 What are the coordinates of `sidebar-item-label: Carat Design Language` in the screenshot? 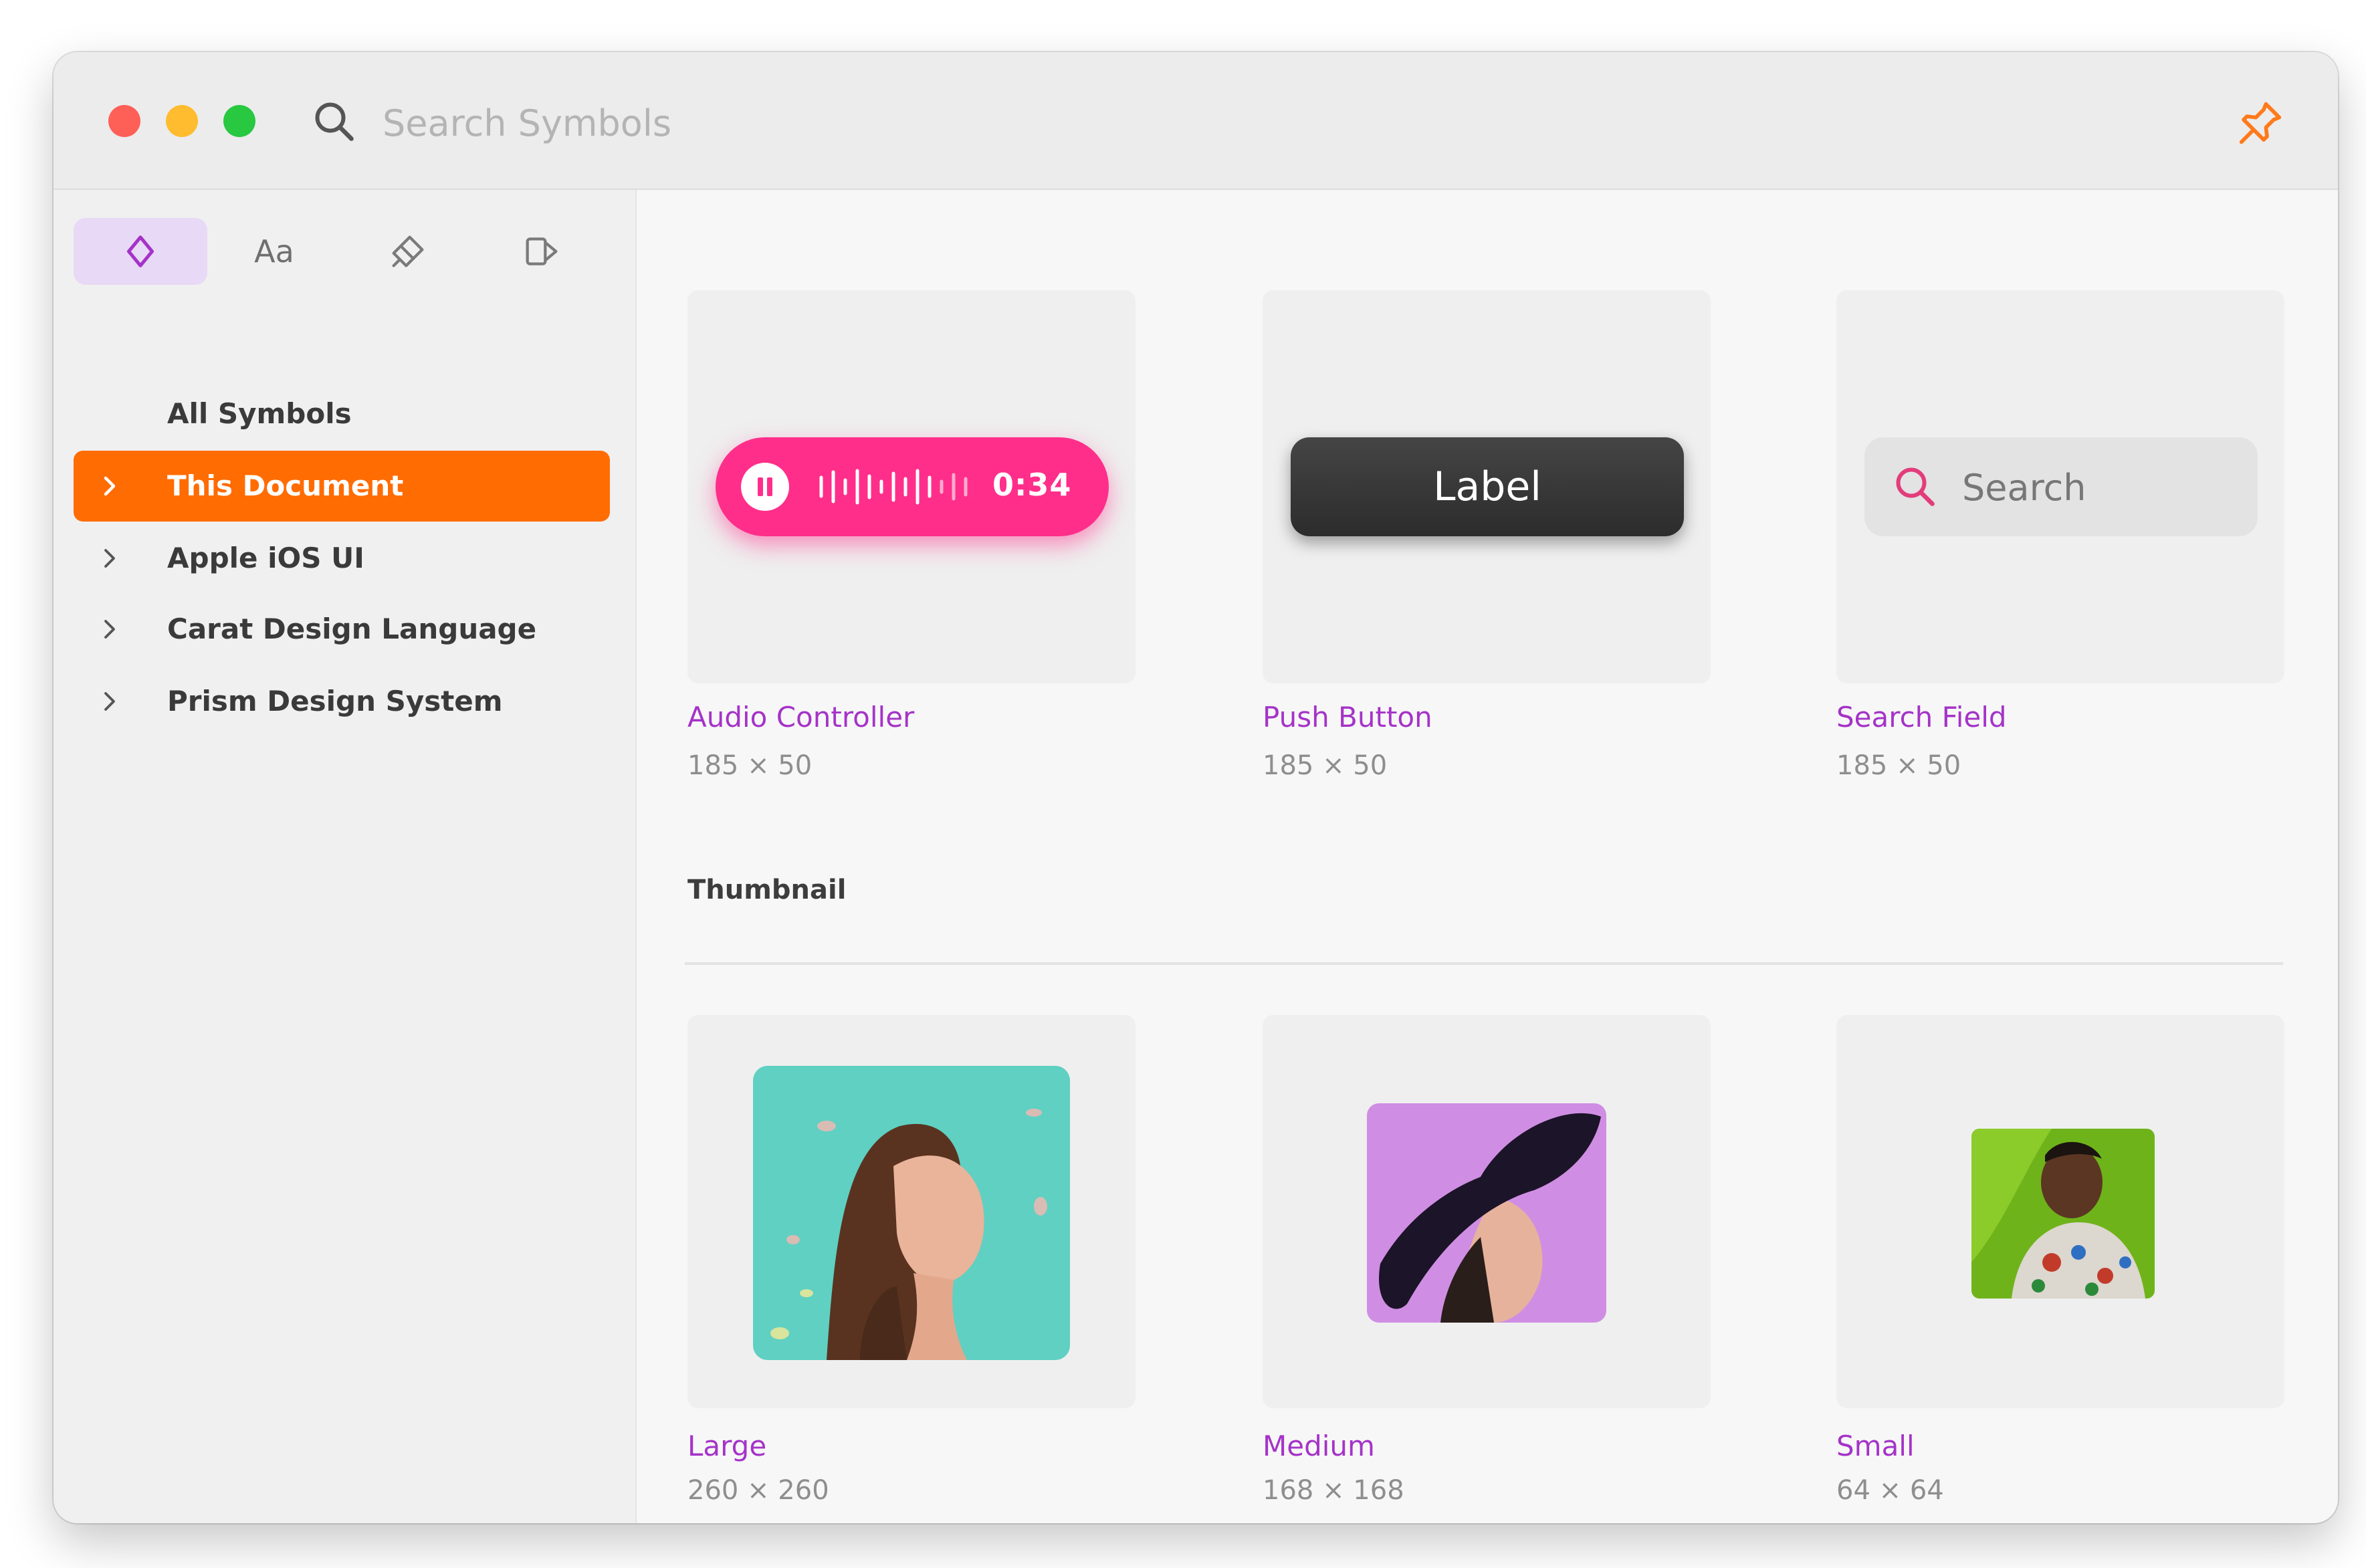 It's located at (352, 628).